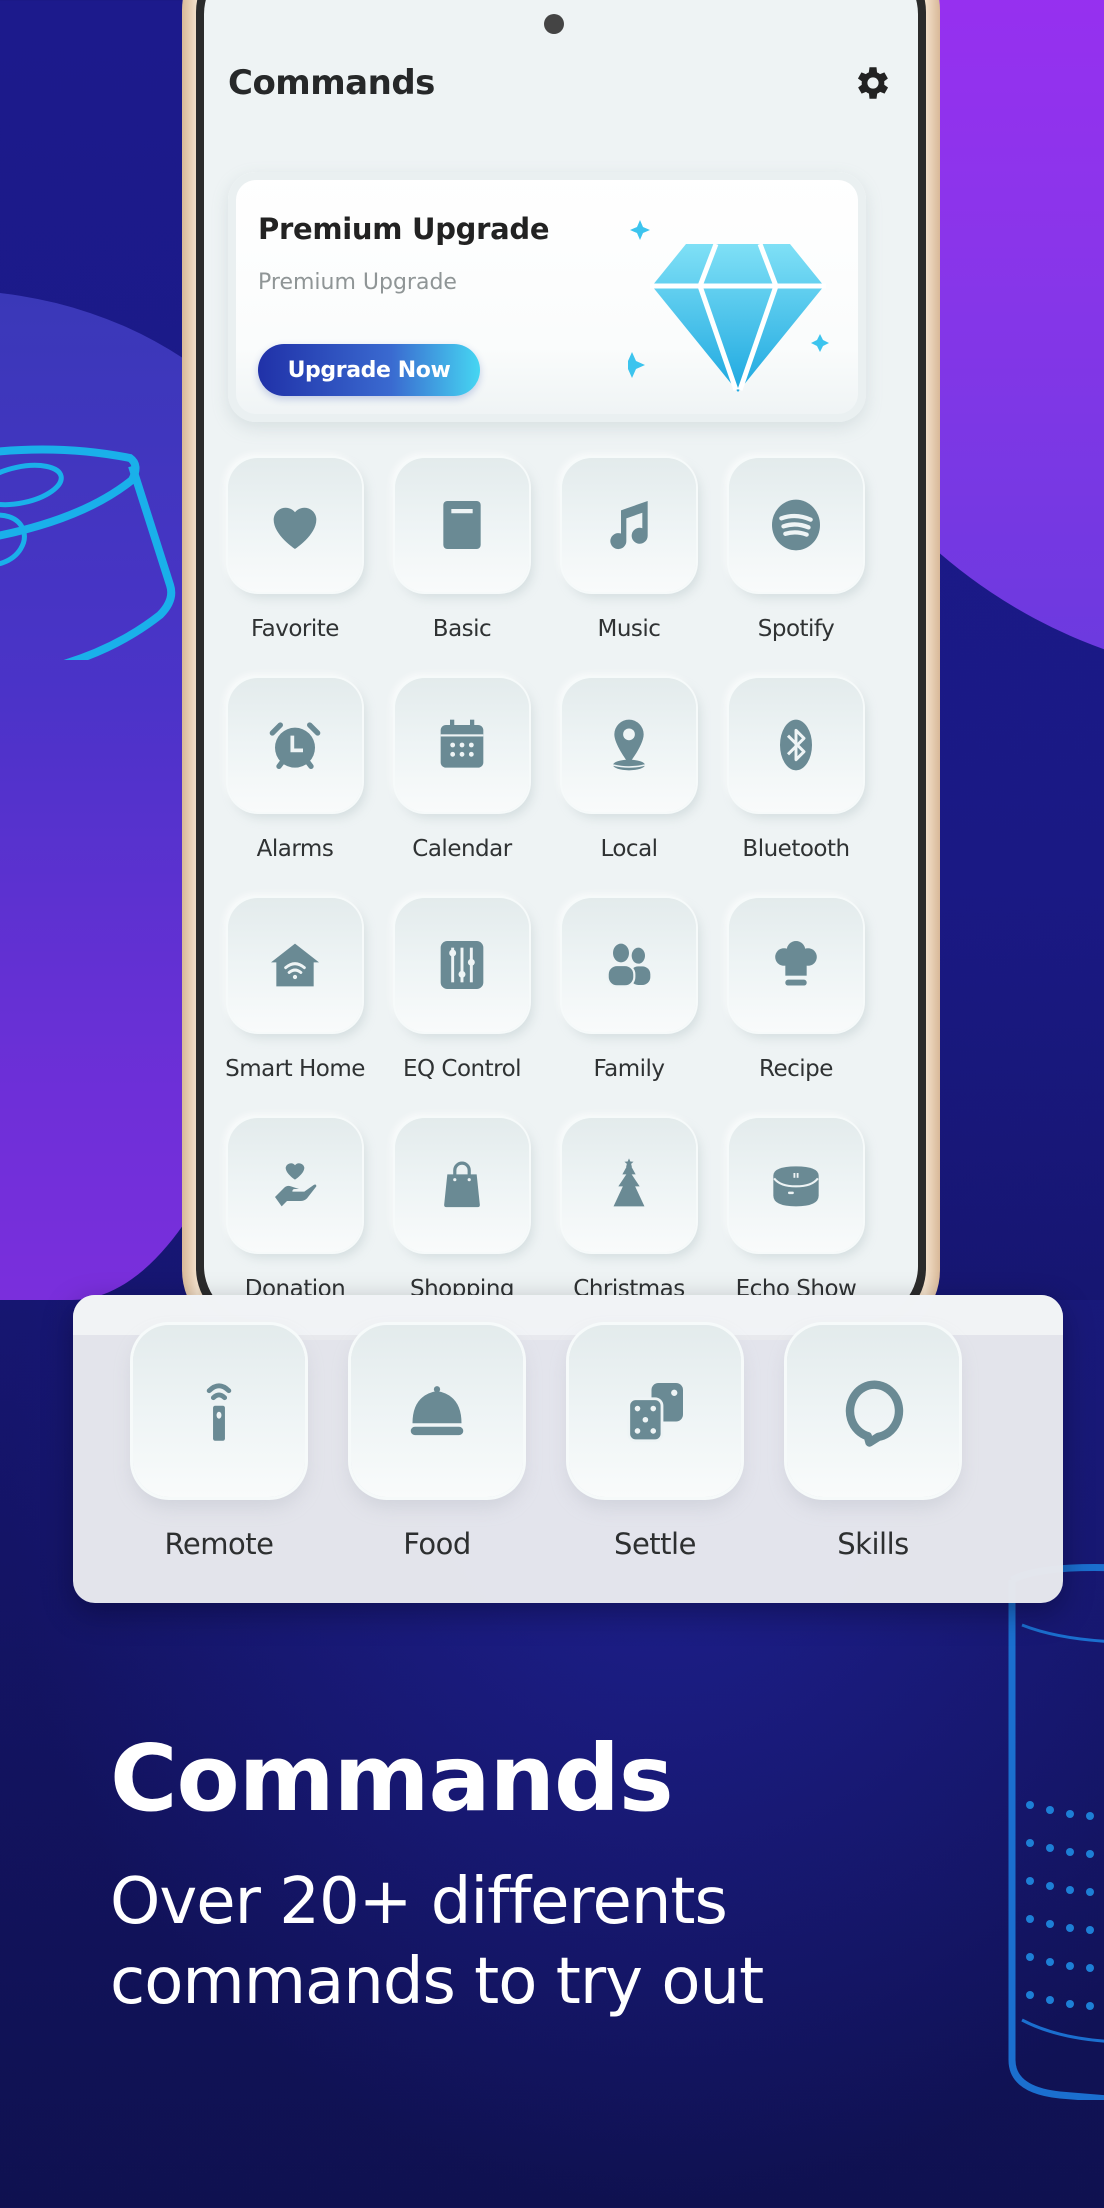 The width and height of the screenshot is (1104, 2208). Describe the element at coordinates (546, 1443) in the screenshot. I see `featured-commands-grid: Remote Food Settle Skills` at that location.